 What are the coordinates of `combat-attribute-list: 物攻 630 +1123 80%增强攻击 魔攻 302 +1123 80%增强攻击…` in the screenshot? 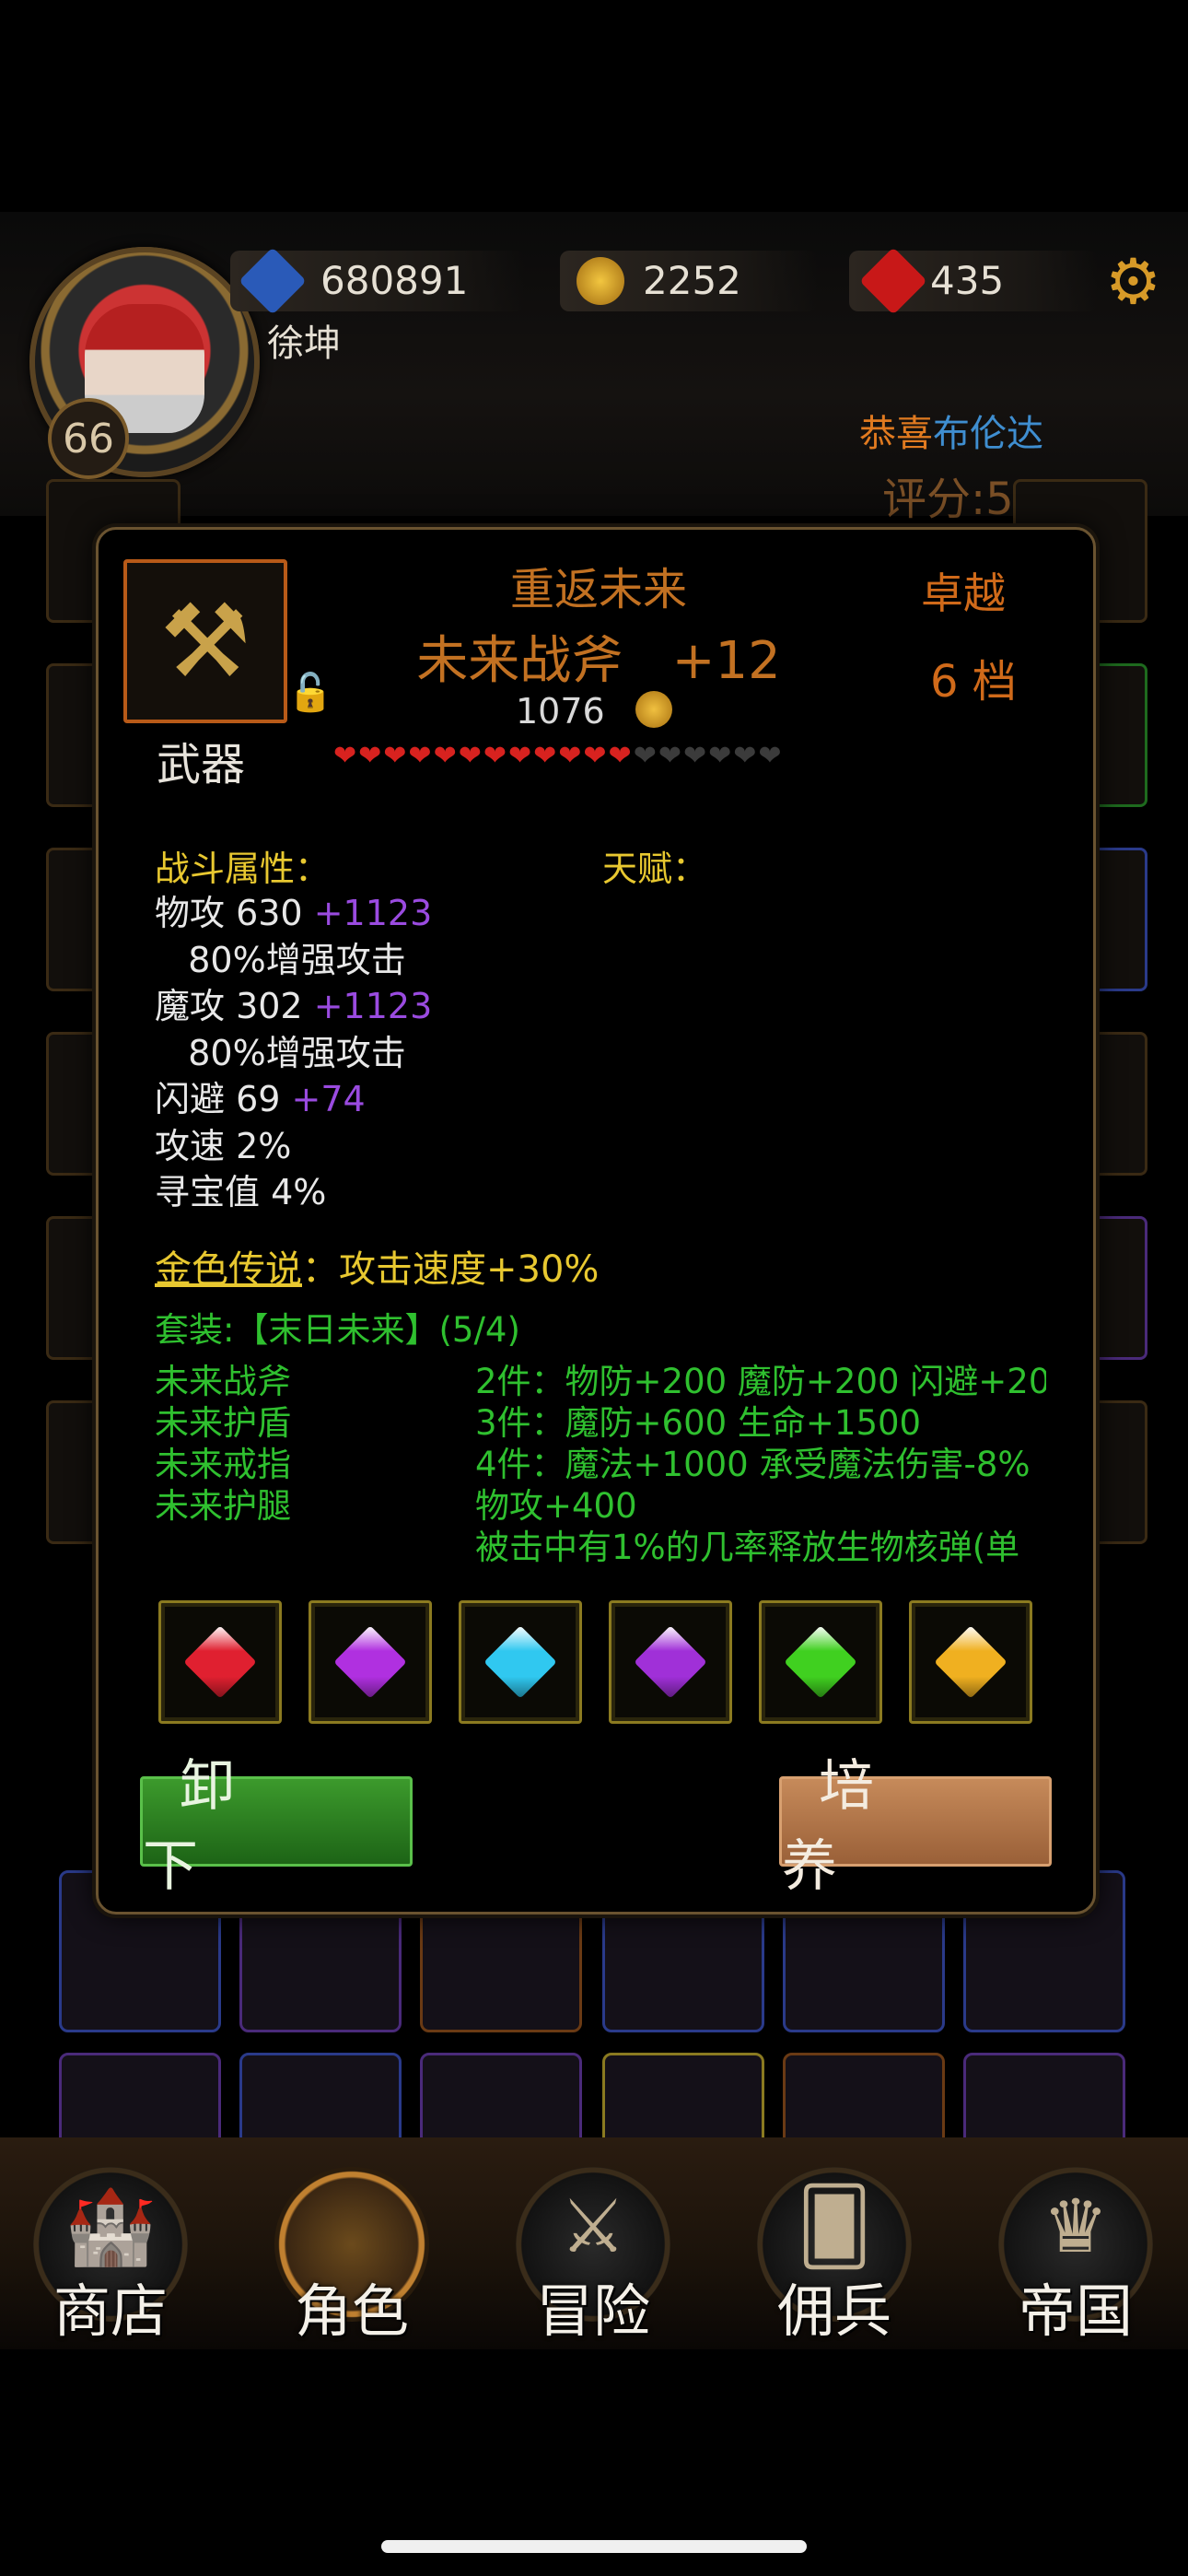 It's located at (294, 1053).